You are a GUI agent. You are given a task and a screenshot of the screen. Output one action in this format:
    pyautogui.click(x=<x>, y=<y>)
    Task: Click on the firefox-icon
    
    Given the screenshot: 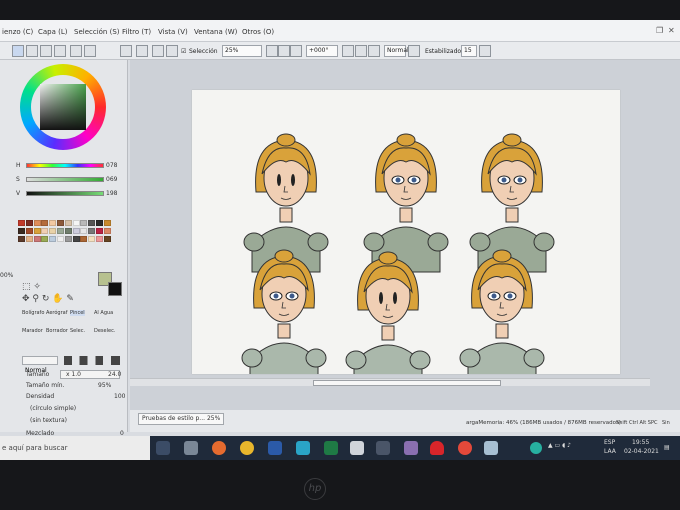 What is the action you would take?
    pyautogui.click(x=219, y=448)
    